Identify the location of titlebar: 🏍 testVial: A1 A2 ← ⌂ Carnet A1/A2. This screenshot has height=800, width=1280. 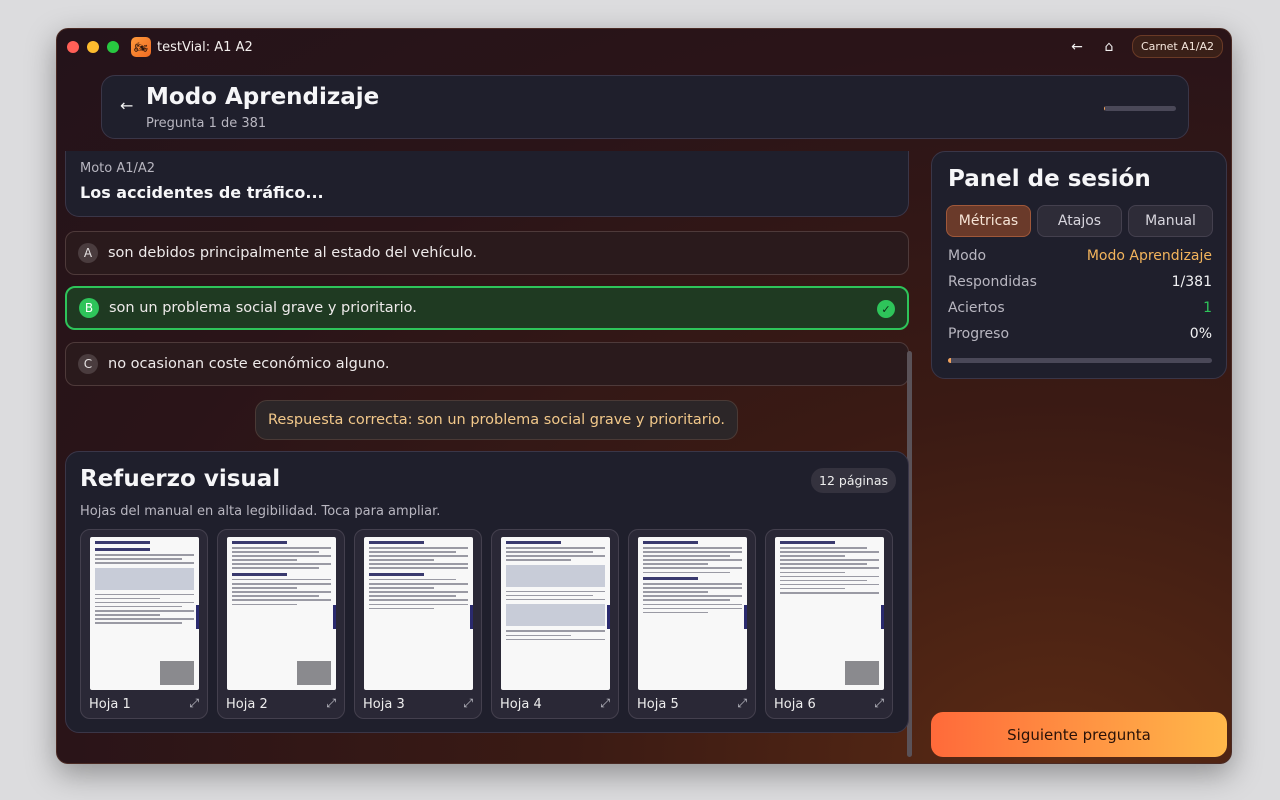
(644, 47).